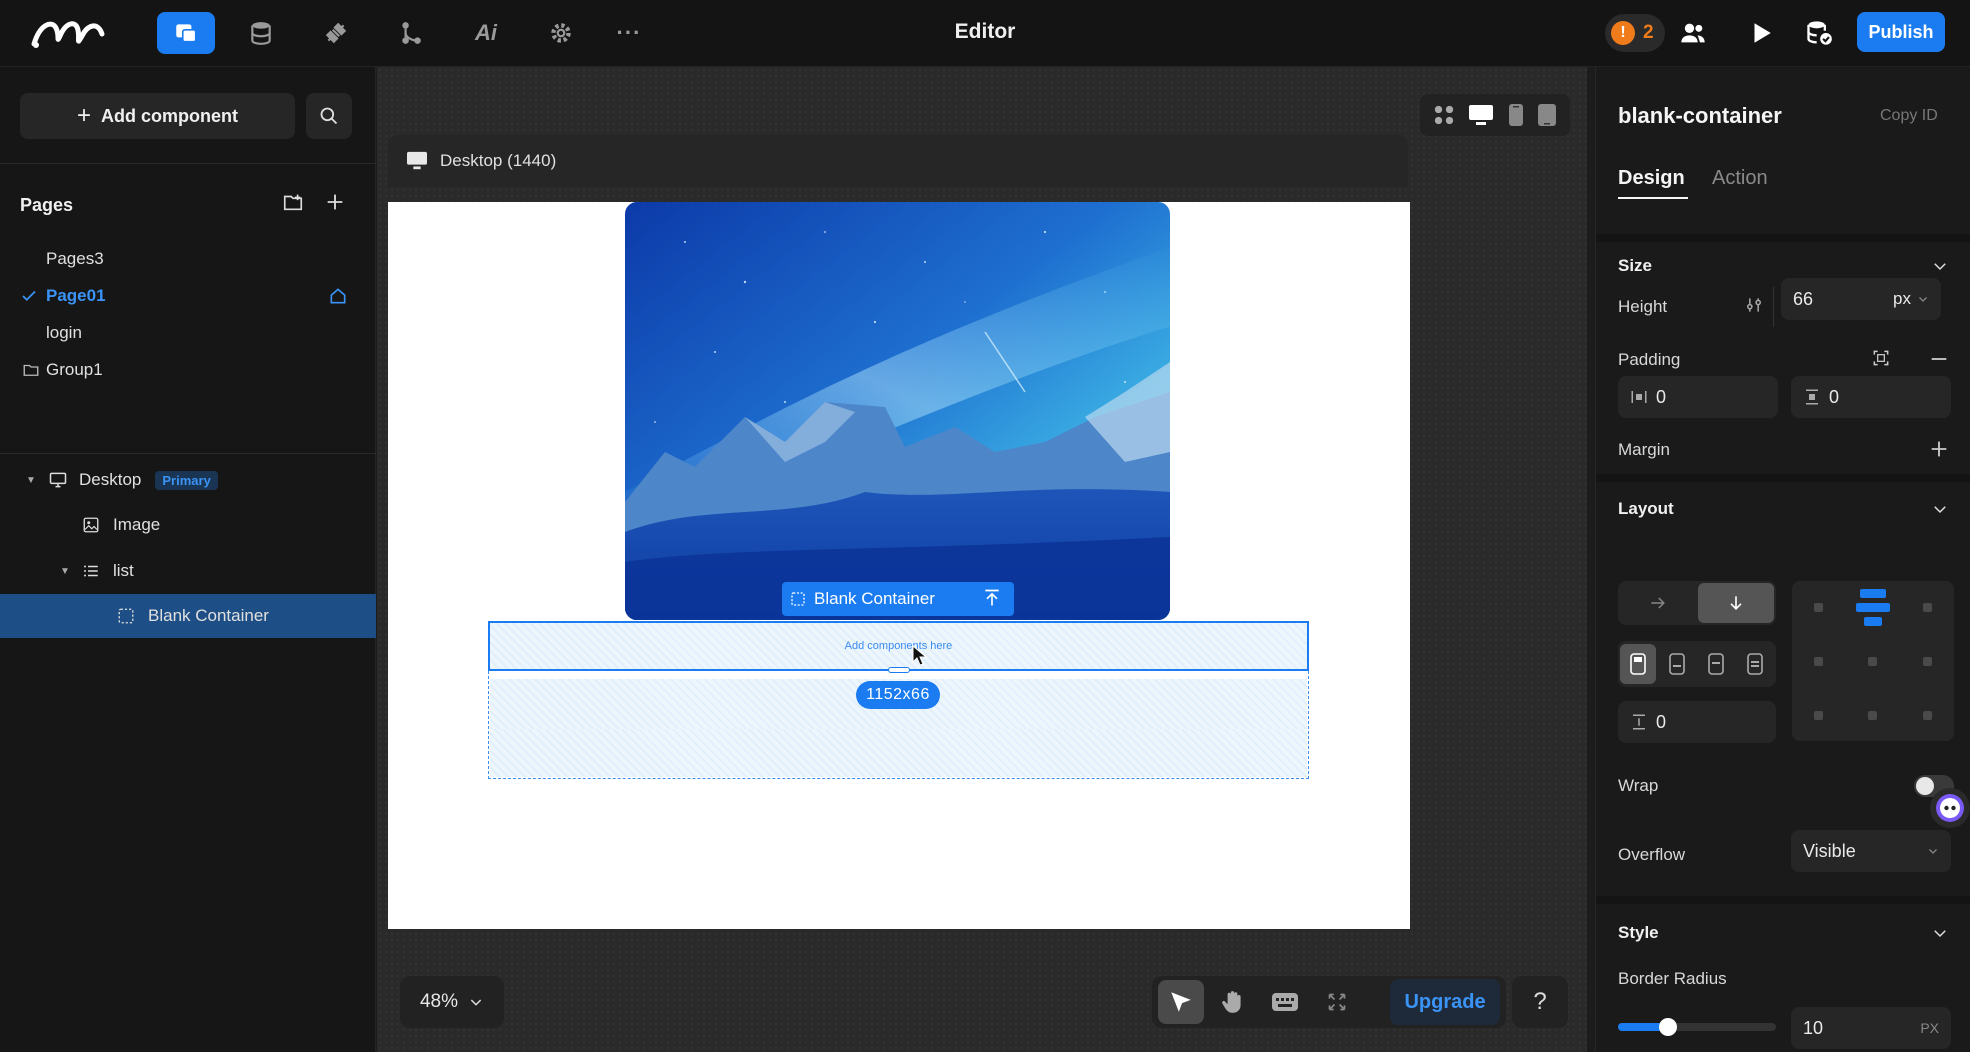  I want to click on border-radius-input: 10 PX, so click(1871, 1028).